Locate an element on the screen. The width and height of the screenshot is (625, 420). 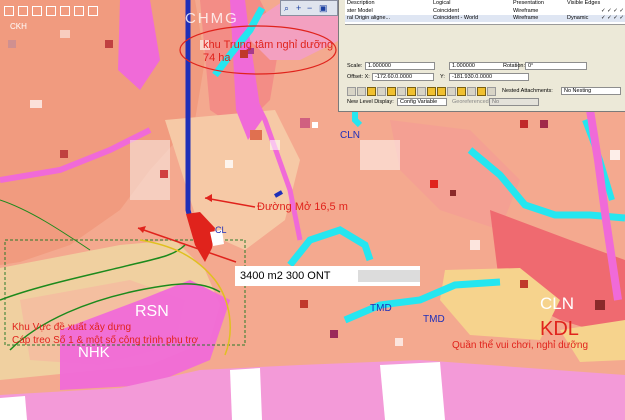
add-icon: + is located at coordinates (298, 8).